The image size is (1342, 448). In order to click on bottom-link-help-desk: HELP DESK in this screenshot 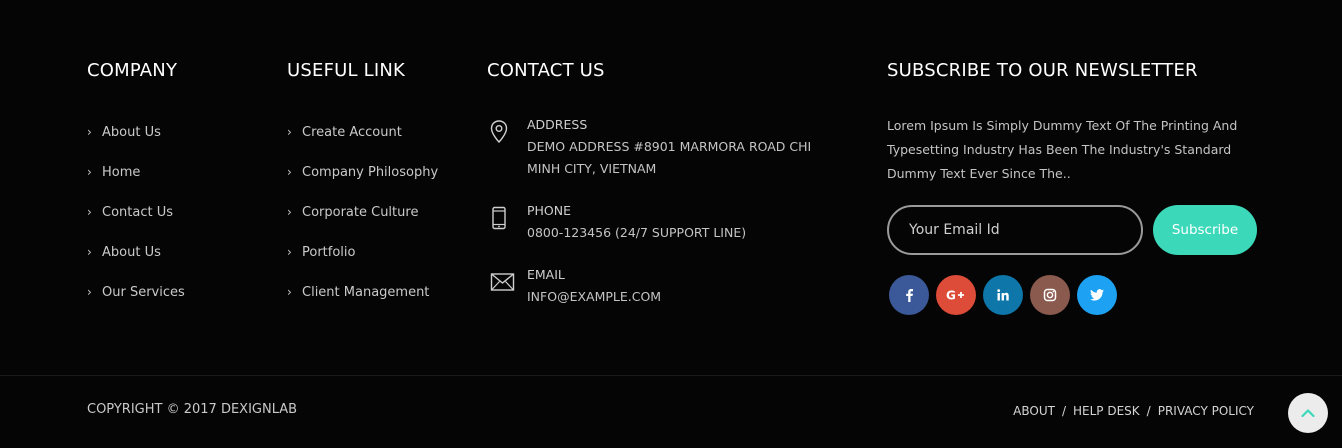, I will do `click(1106, 411)`.